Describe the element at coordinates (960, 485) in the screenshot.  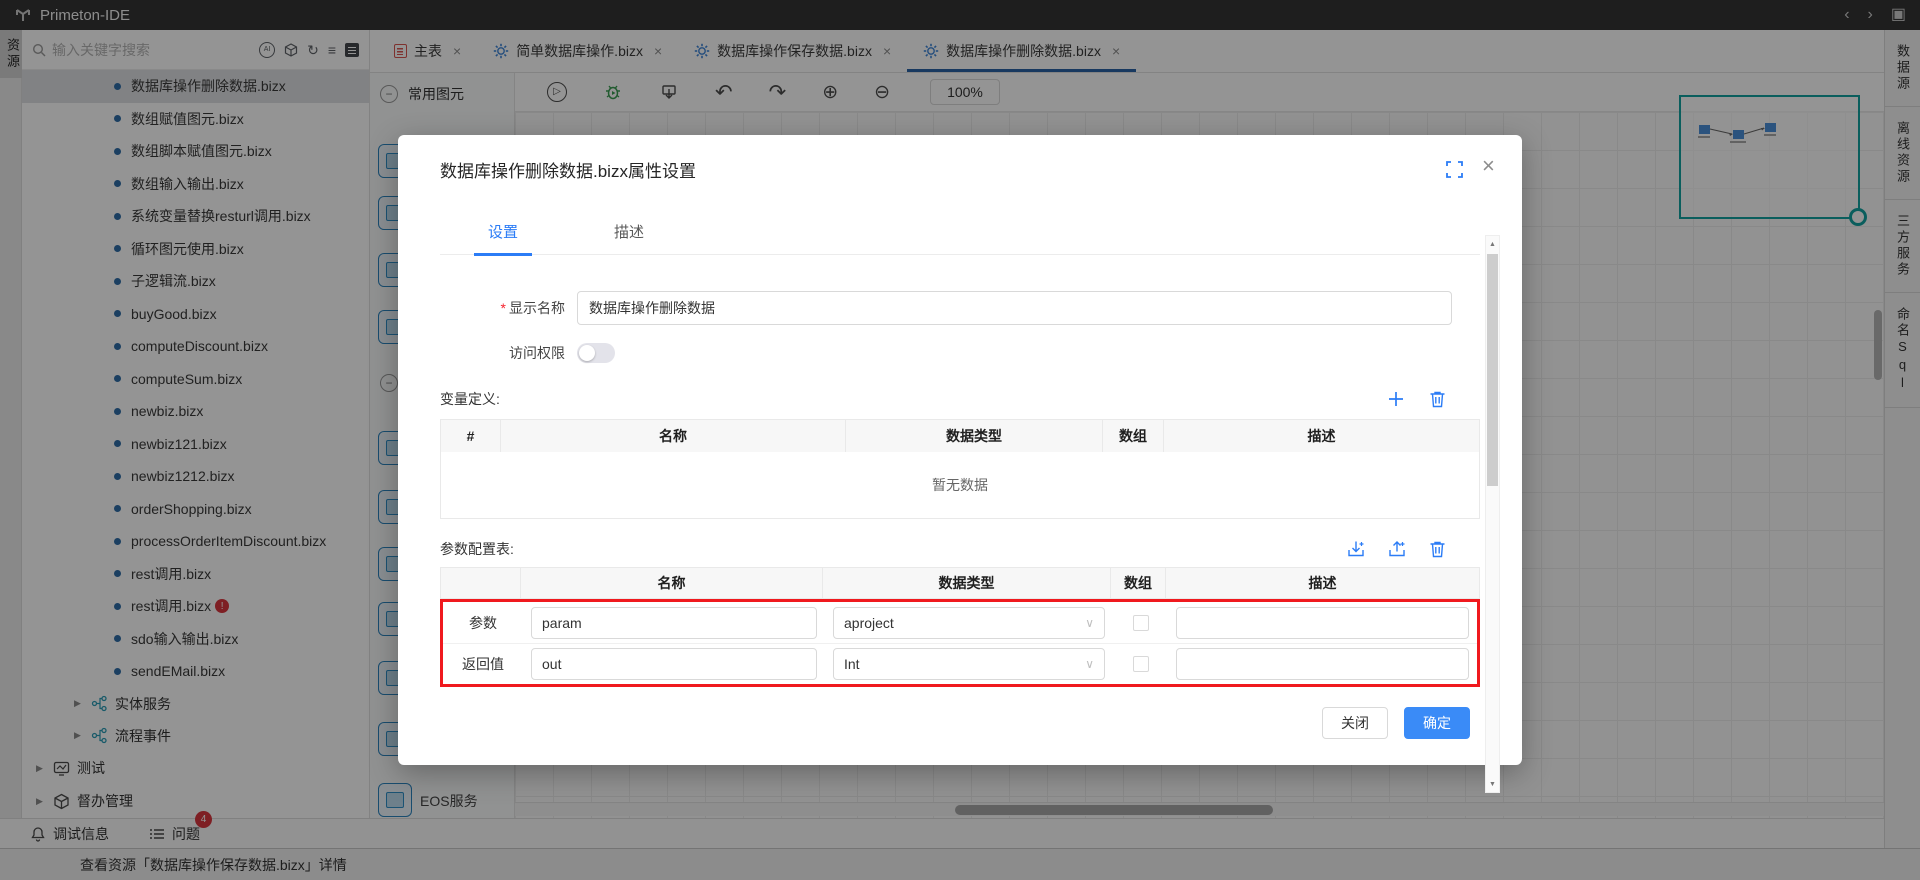
I see `empty-table-message: 暂无数据` at that location.